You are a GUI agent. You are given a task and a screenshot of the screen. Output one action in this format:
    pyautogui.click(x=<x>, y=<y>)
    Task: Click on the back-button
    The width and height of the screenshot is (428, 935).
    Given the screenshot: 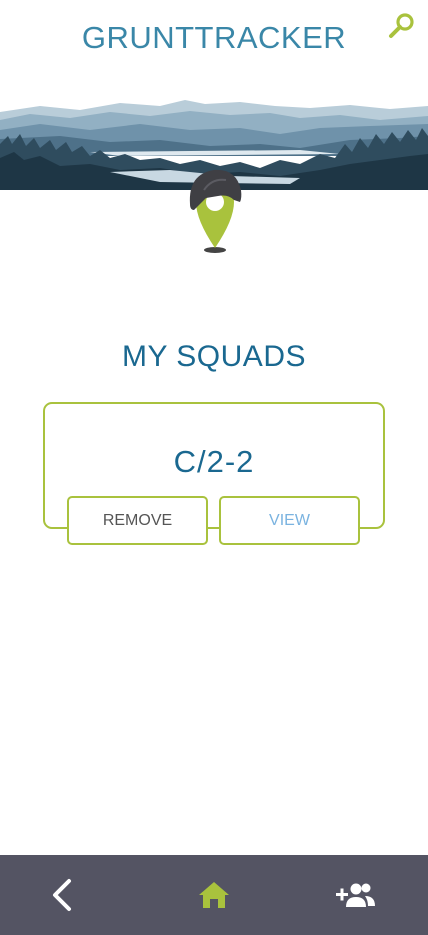 What is the action you would take?
    pyautogui.click(x=62, y=895)
    